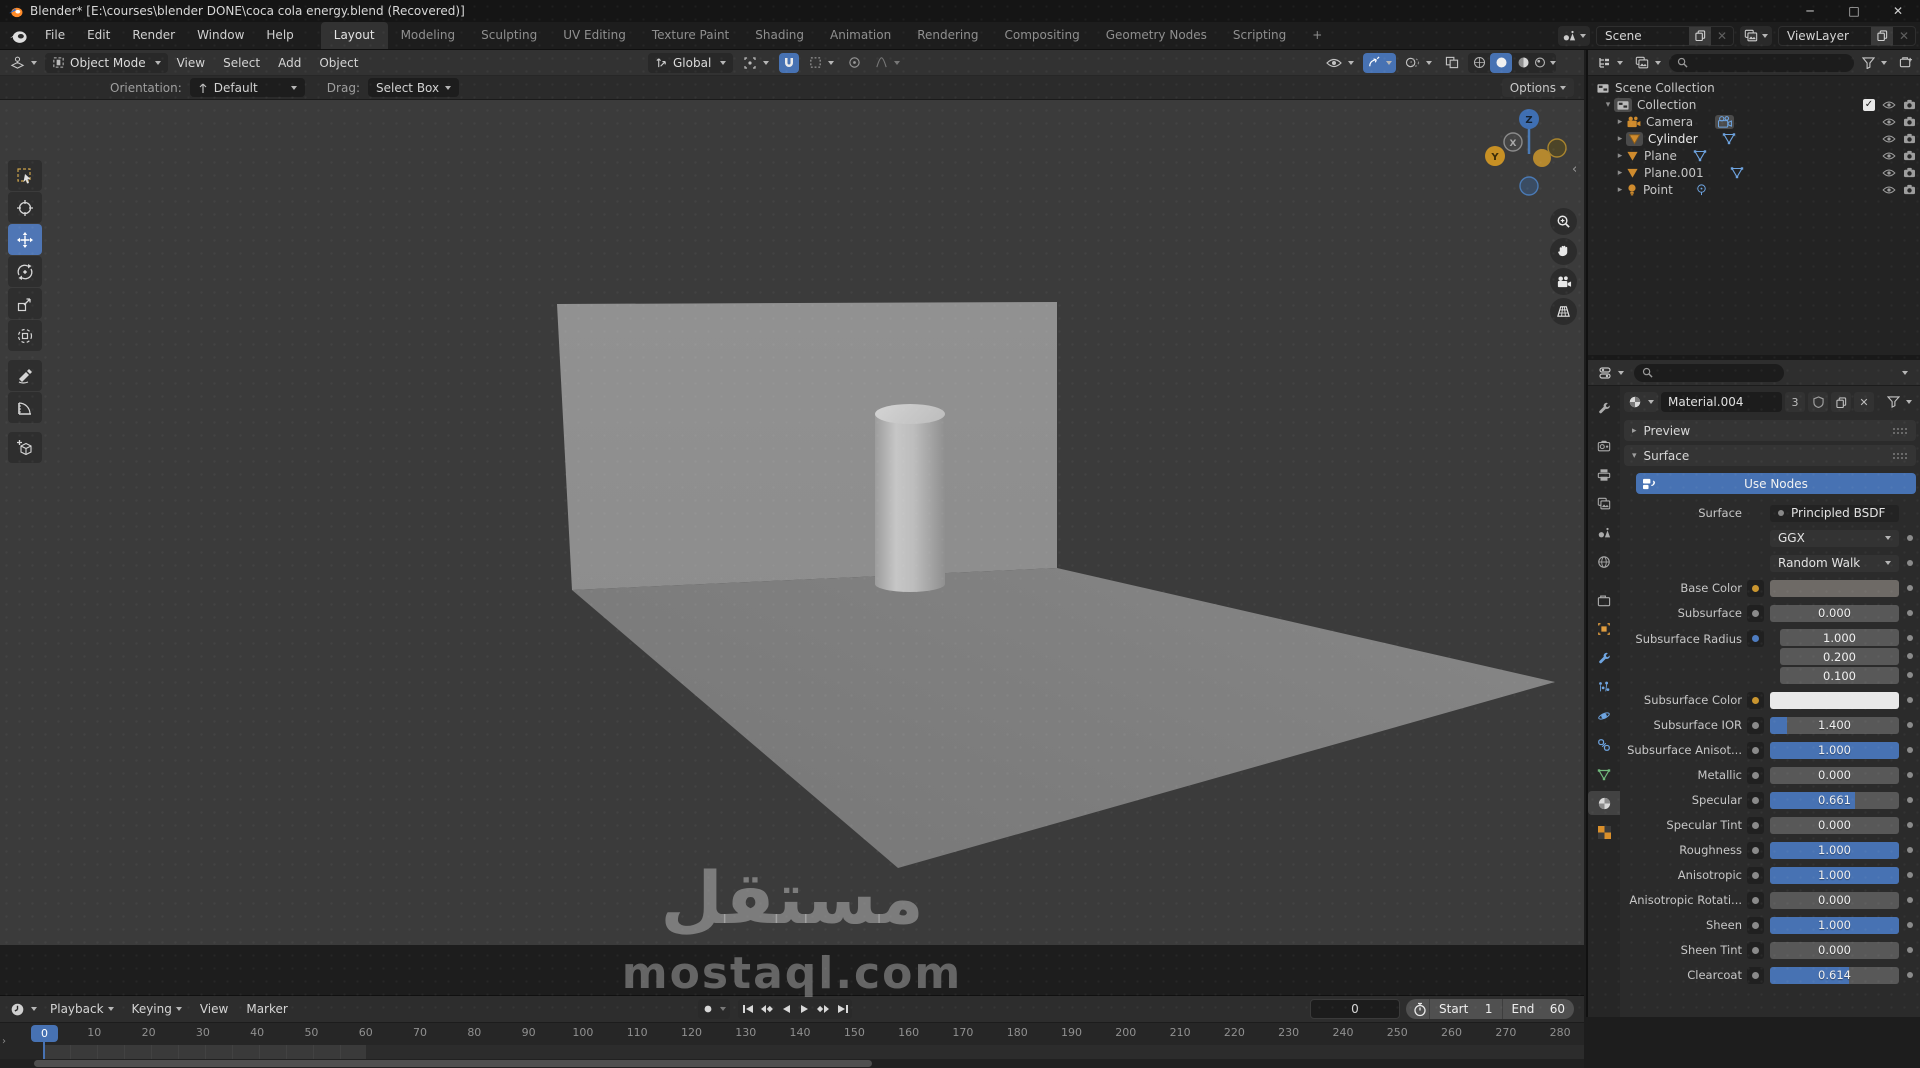 This screenshot has width=1920, height=1068. What do you see at coordinates (1834, 975) in the screenshot?
I see `clearcoat-slider: 0.614` at bounding box center [1834, 975].